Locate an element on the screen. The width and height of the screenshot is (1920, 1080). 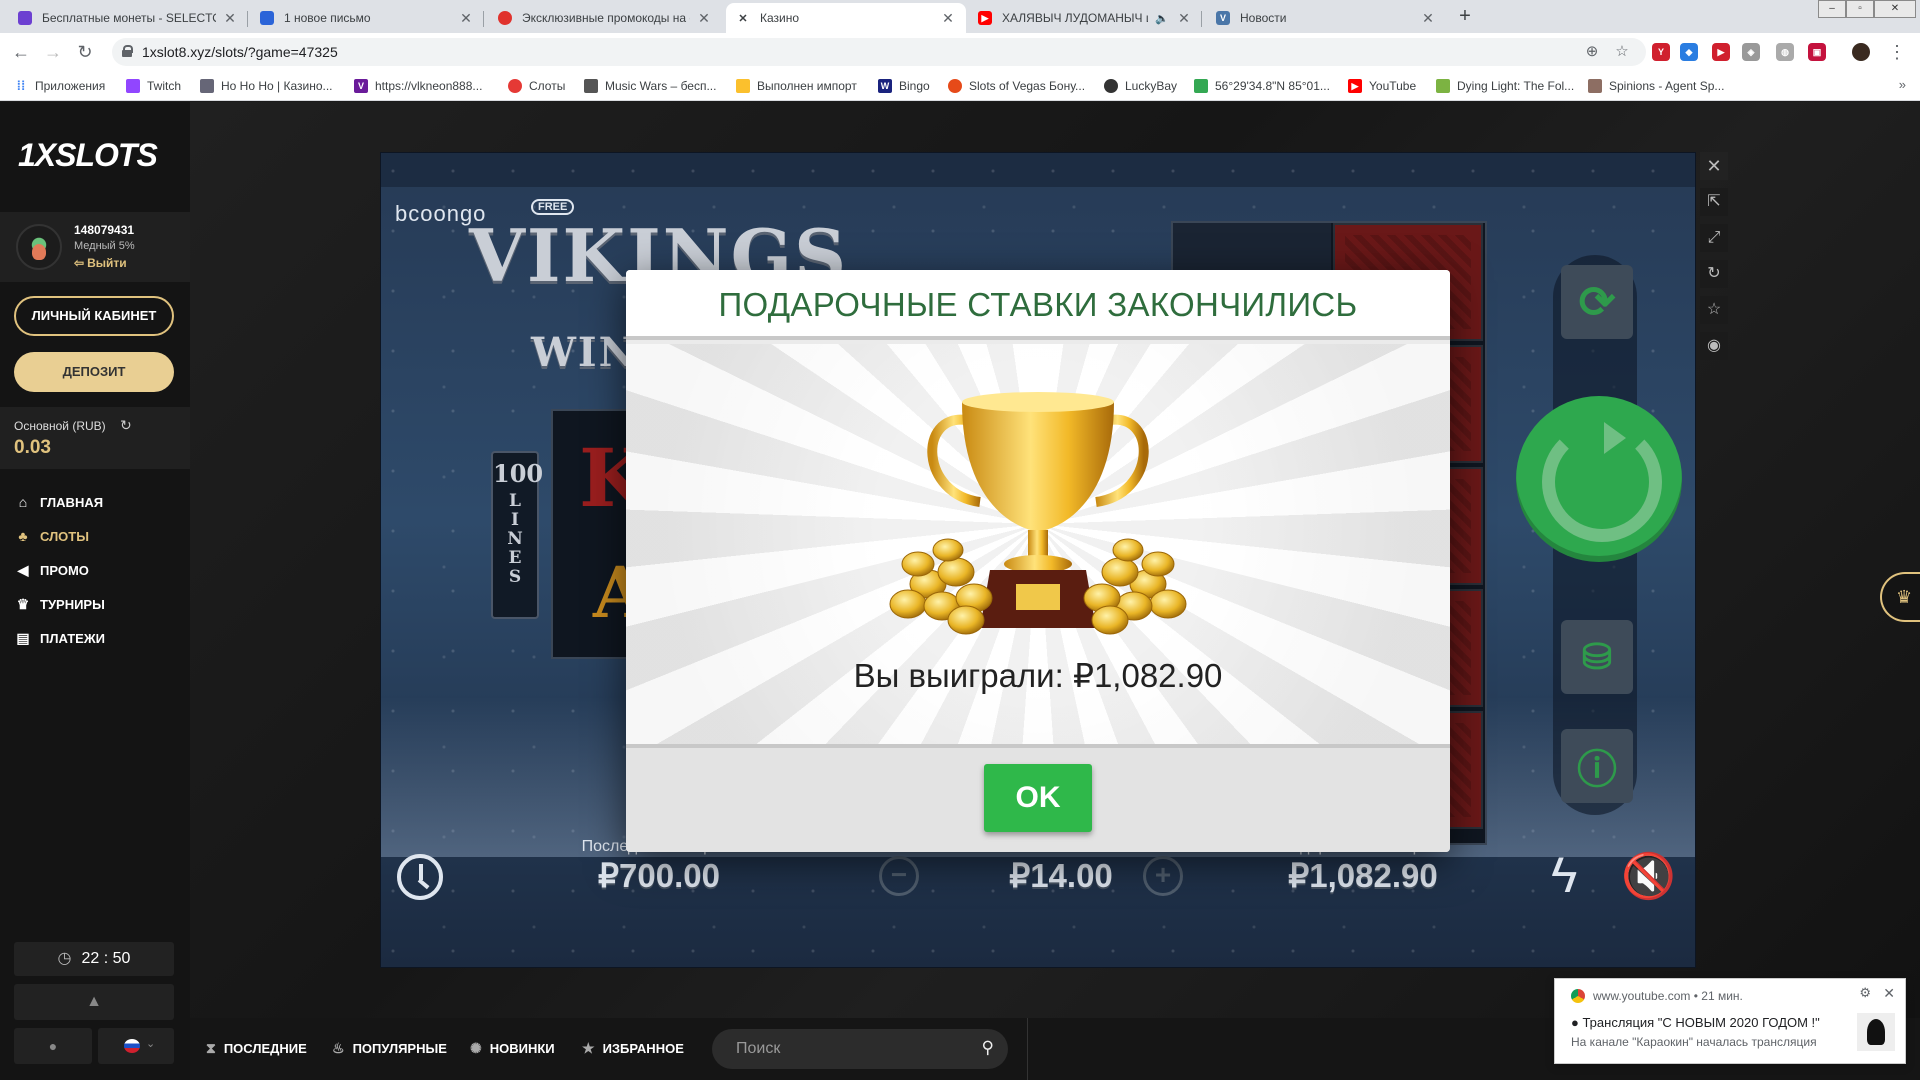
browser-tab: ▶ ХАЛЯВЫЧ ЛУДОМАНЫЧ ш 🔈 ✕ is located at coordinates (1085, 18).